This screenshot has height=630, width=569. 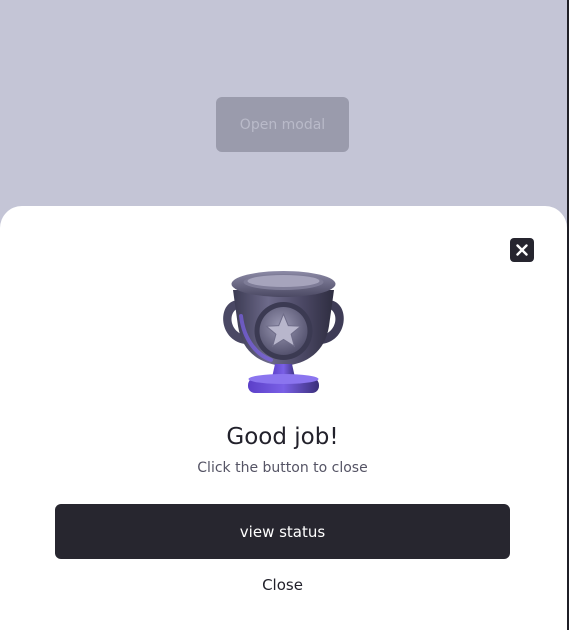 What do you see at coordinates (282, 468) in the screenshot?
I see `modal-subtitle: Click the button to close` at bounding box center [282, 468].